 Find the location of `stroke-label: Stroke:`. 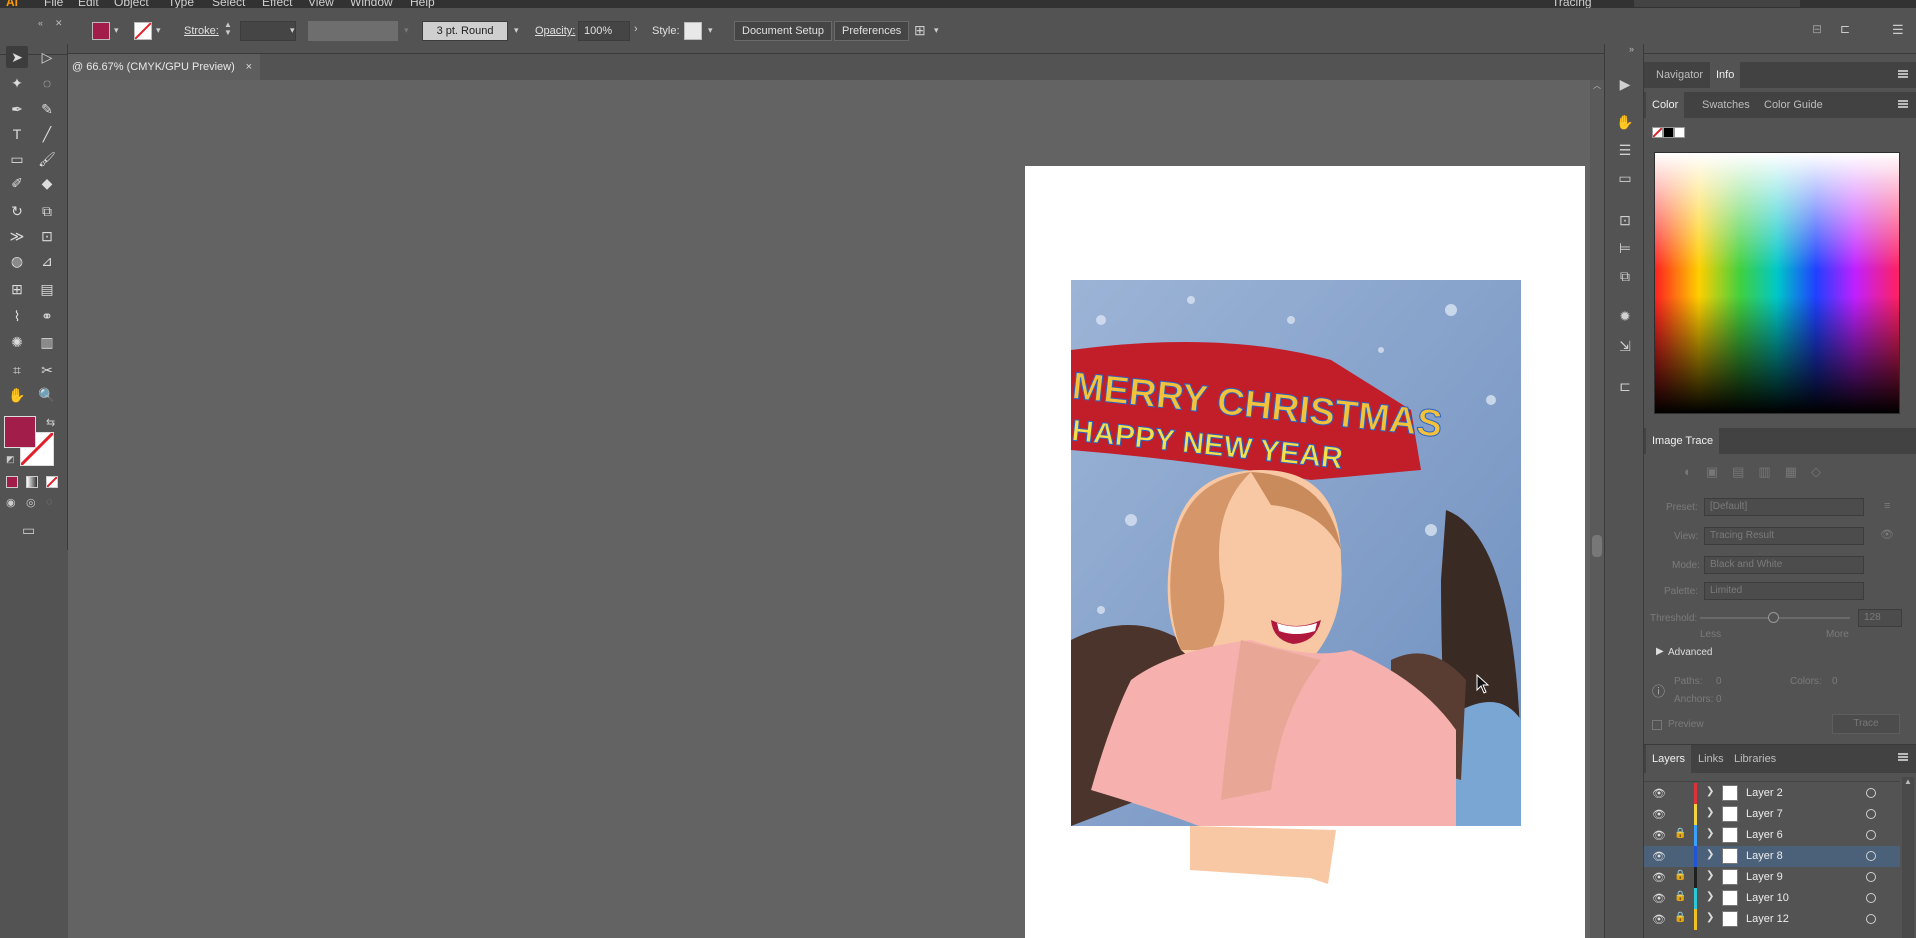

stroke-label: Stroke: is located at coordinates (201, 31).